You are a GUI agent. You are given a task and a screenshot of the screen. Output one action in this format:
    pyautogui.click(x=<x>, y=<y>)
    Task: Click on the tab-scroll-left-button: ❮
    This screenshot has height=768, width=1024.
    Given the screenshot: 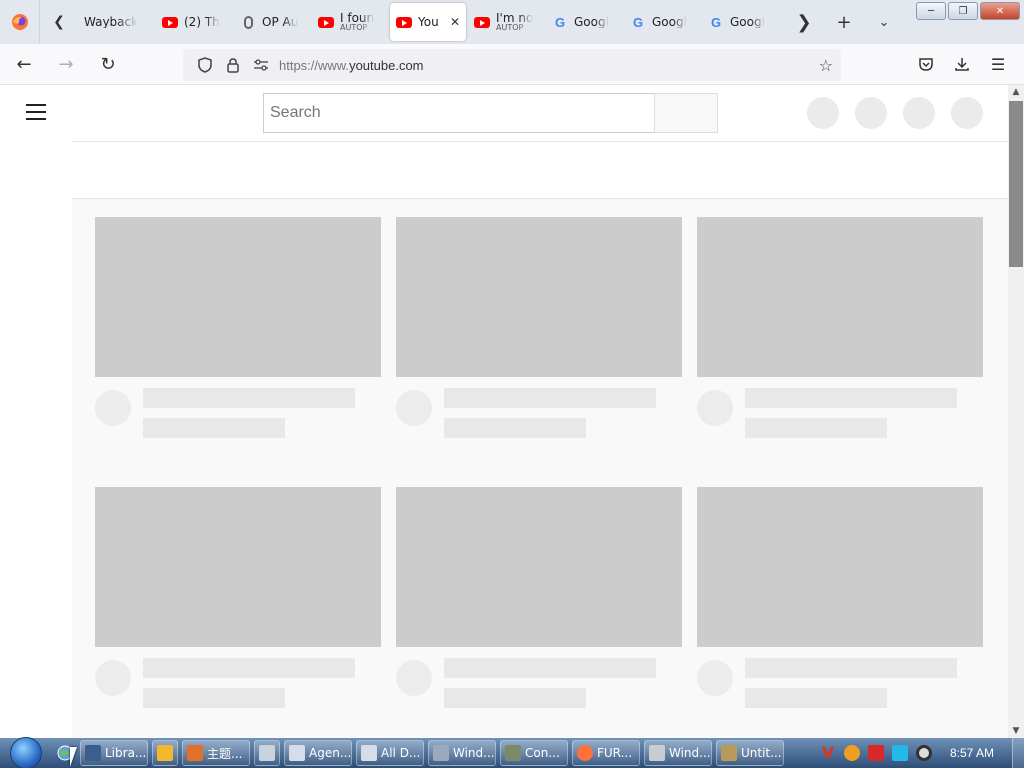 What is the action you would take?
    pyautogui.click(x=59, y=22)
    